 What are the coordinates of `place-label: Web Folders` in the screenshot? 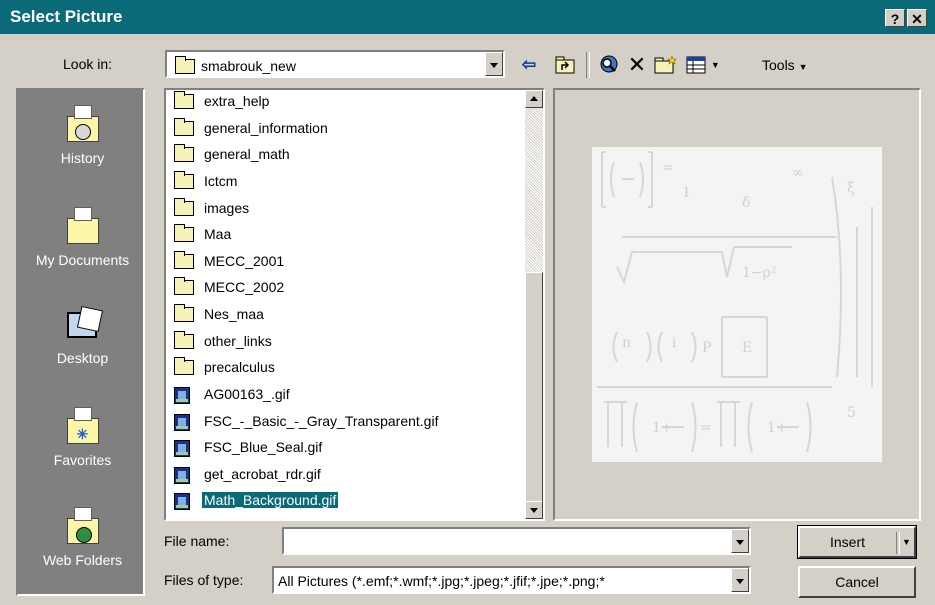 It's located at (82, 560).